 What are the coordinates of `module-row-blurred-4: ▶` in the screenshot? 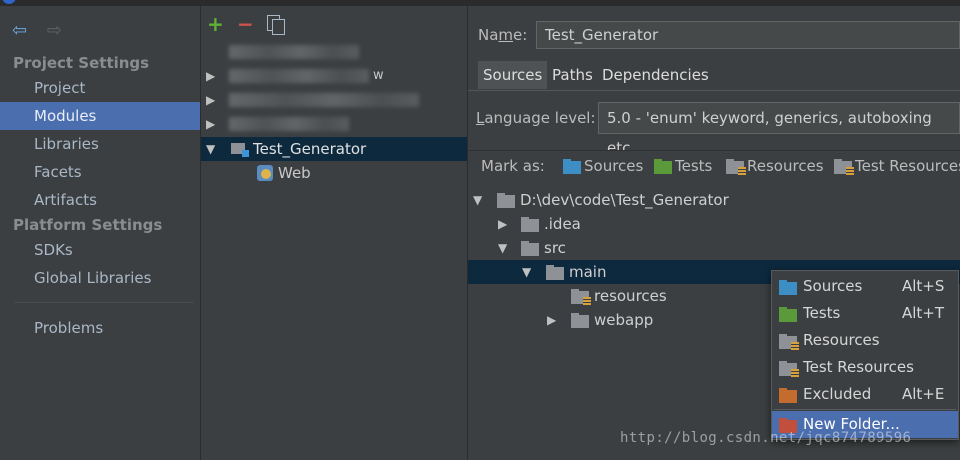 It's located at (334, 124).